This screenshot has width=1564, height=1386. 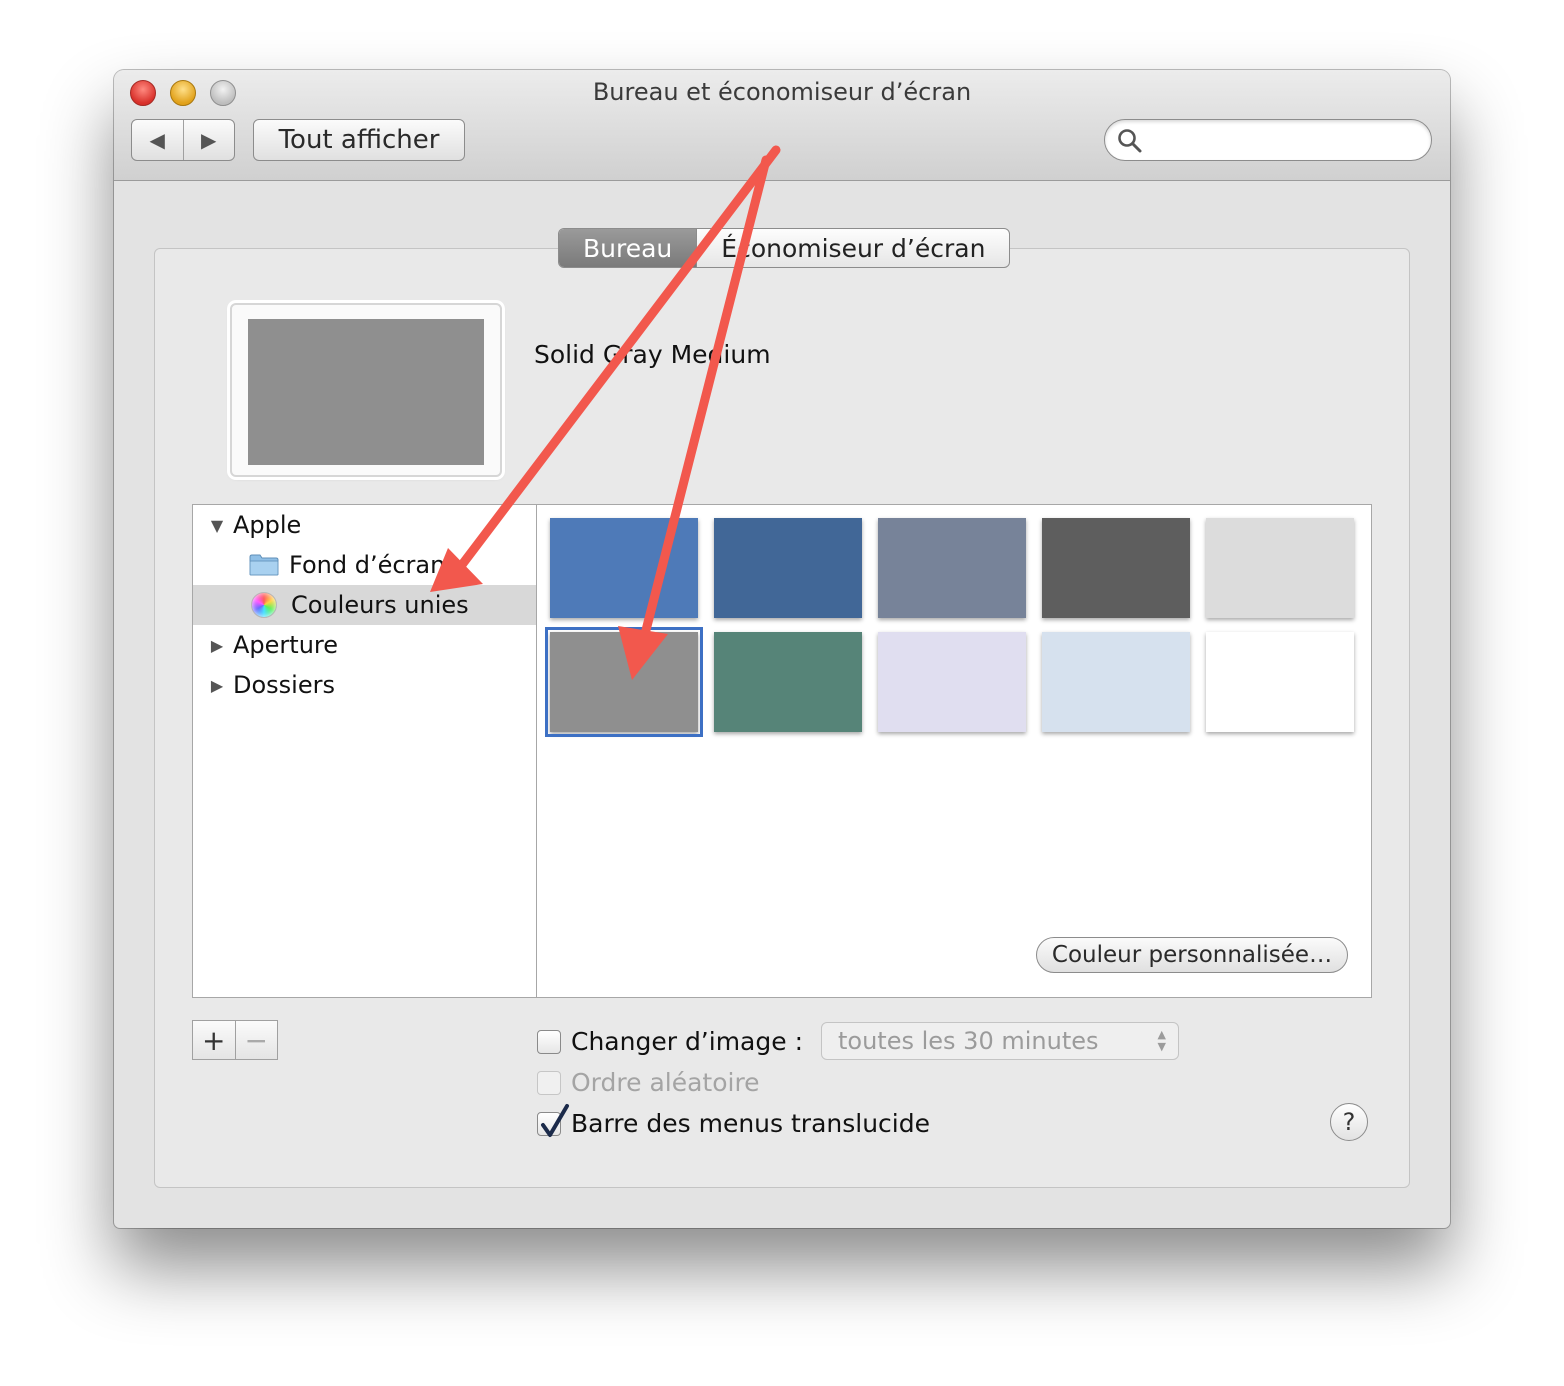 What do you see at coordinates (380, 605) in the screenshot?
I see `source-item-label: Couleurs unies` at bounding box center [380, 605].